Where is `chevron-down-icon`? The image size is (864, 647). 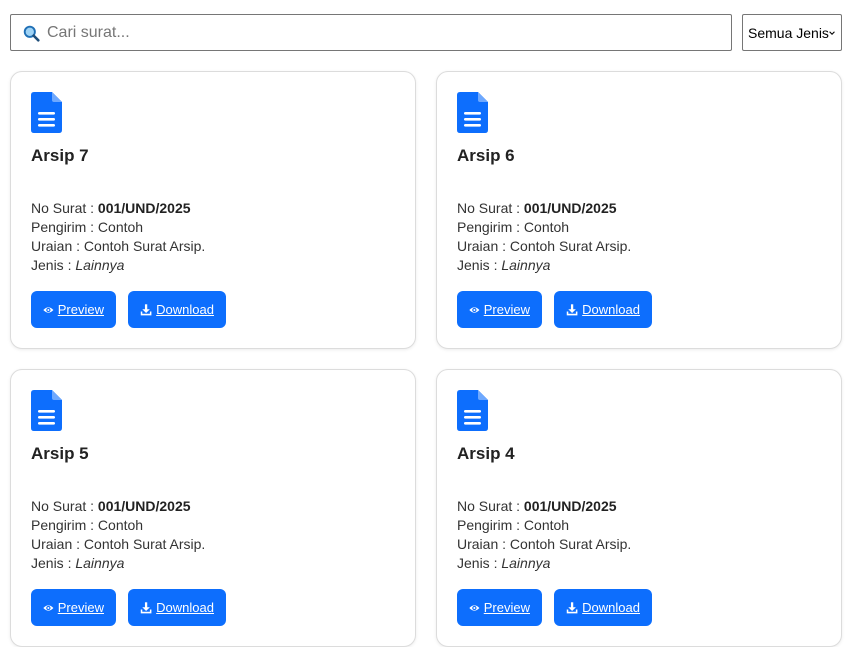 chevron-down-icon is located at coordinates (832, 32).